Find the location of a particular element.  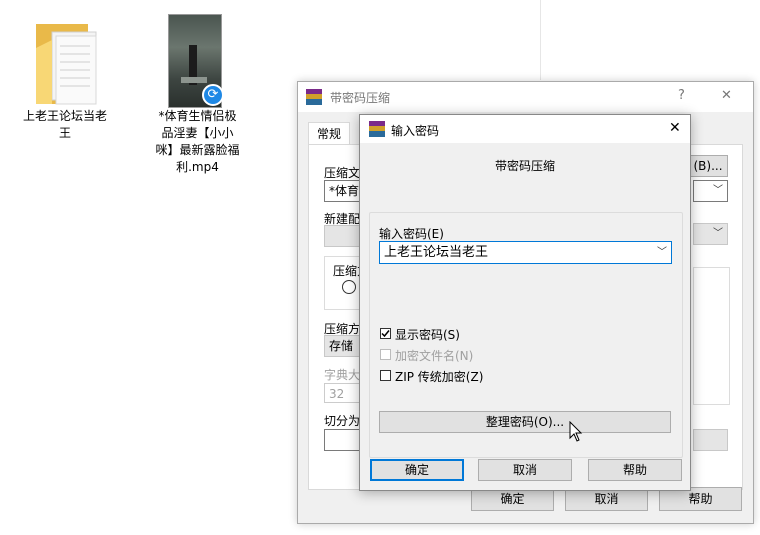

password-value: 上老王论坛当老王 is located at coordinates (436, 252).